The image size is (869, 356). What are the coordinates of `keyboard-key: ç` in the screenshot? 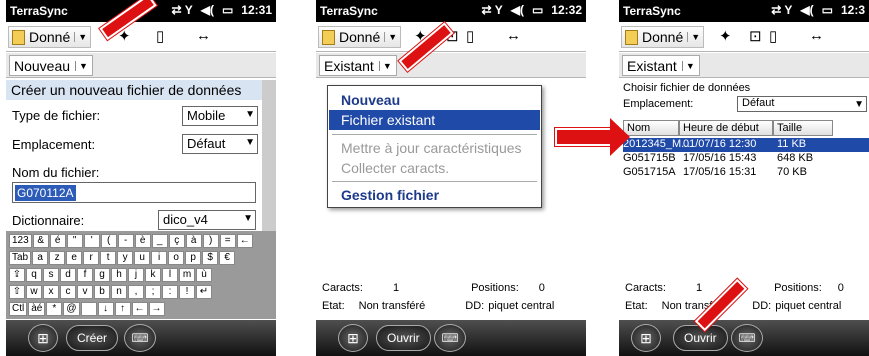 It's located at (176, 241).